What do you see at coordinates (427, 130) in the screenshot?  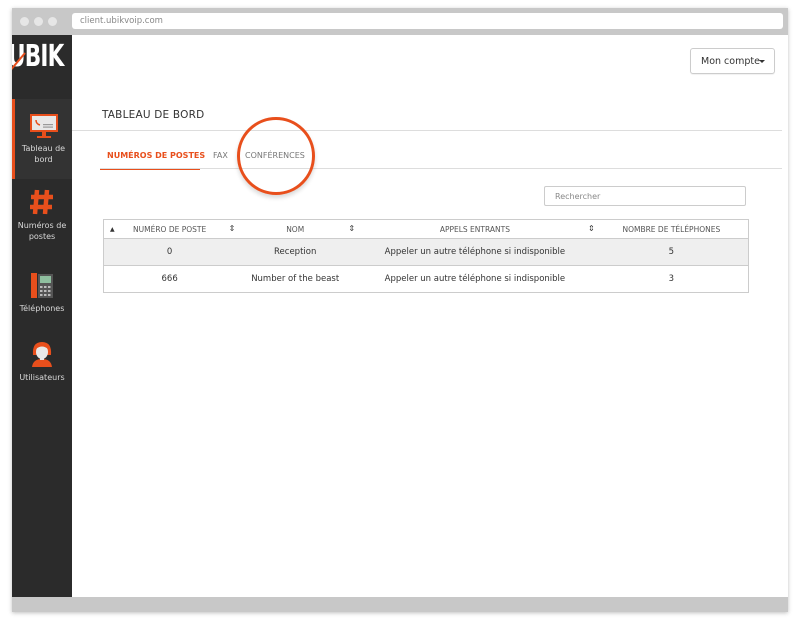 I see `divider` at bounding box center [427, 130].